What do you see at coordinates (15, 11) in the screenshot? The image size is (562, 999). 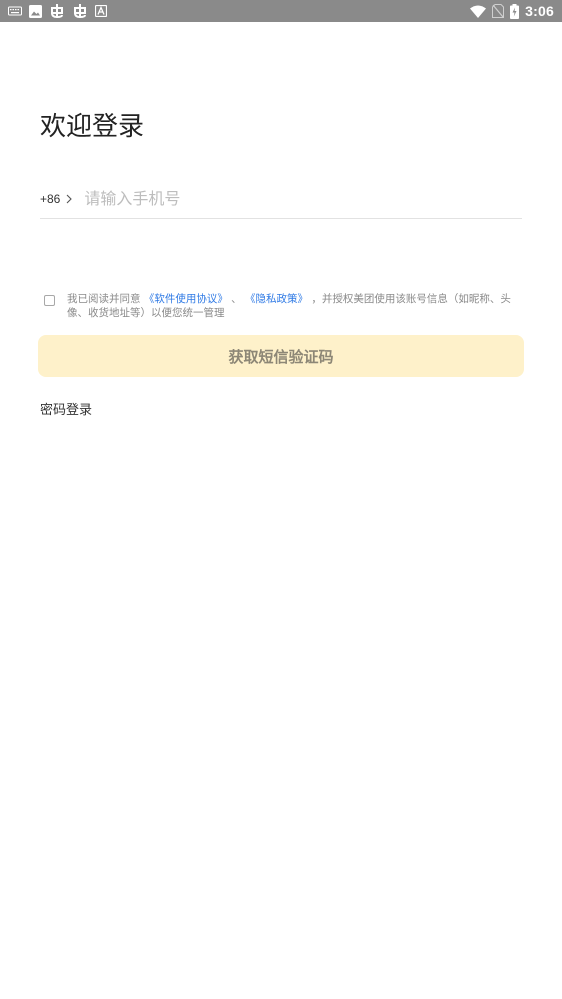 I see `keyboard-icon` at bounding box center [15, 11].